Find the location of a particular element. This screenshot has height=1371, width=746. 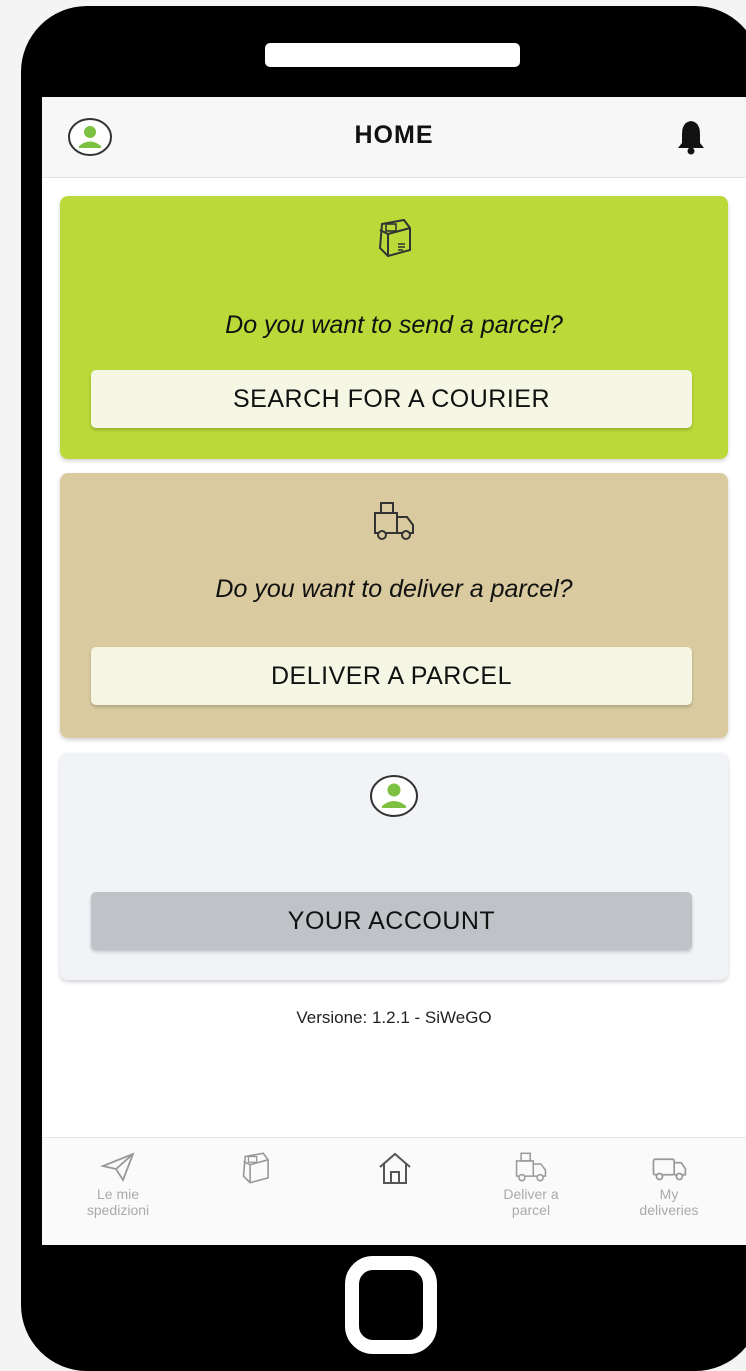

app-header: HOME is located at coordinates (394, 137).